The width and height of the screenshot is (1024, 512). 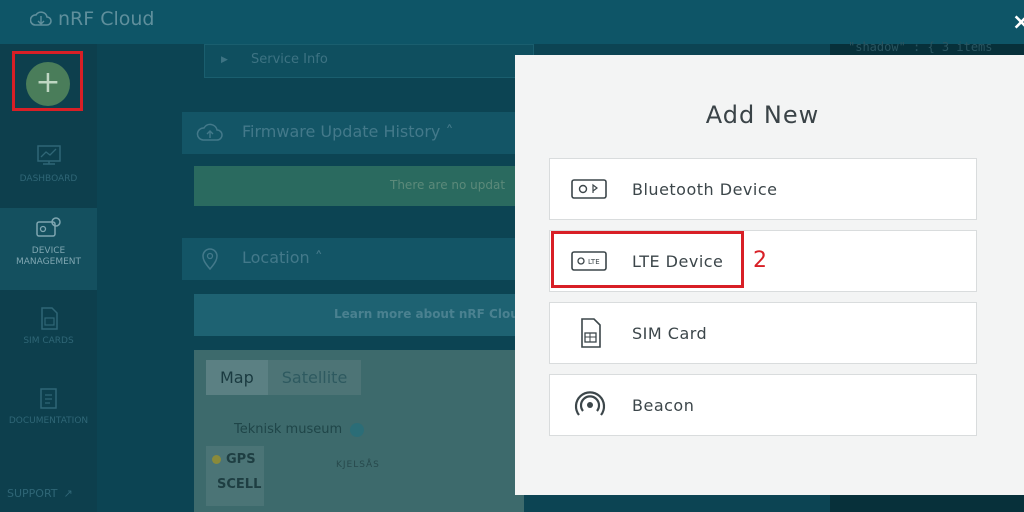 I want to click on sidebar-item-label: DEVICE MANAGEMENT, so click(x=48, y=256).